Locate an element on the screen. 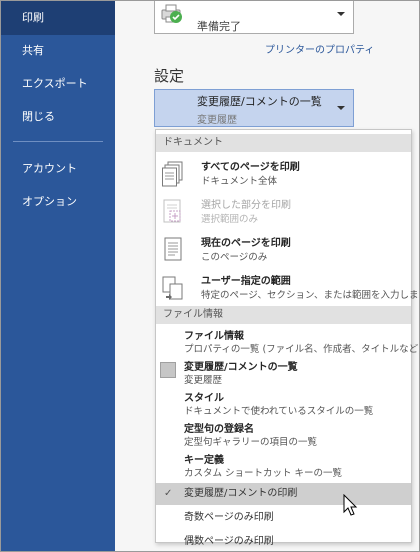  sidebar-item-export: エクスポート is located at coordinates (58, 84).